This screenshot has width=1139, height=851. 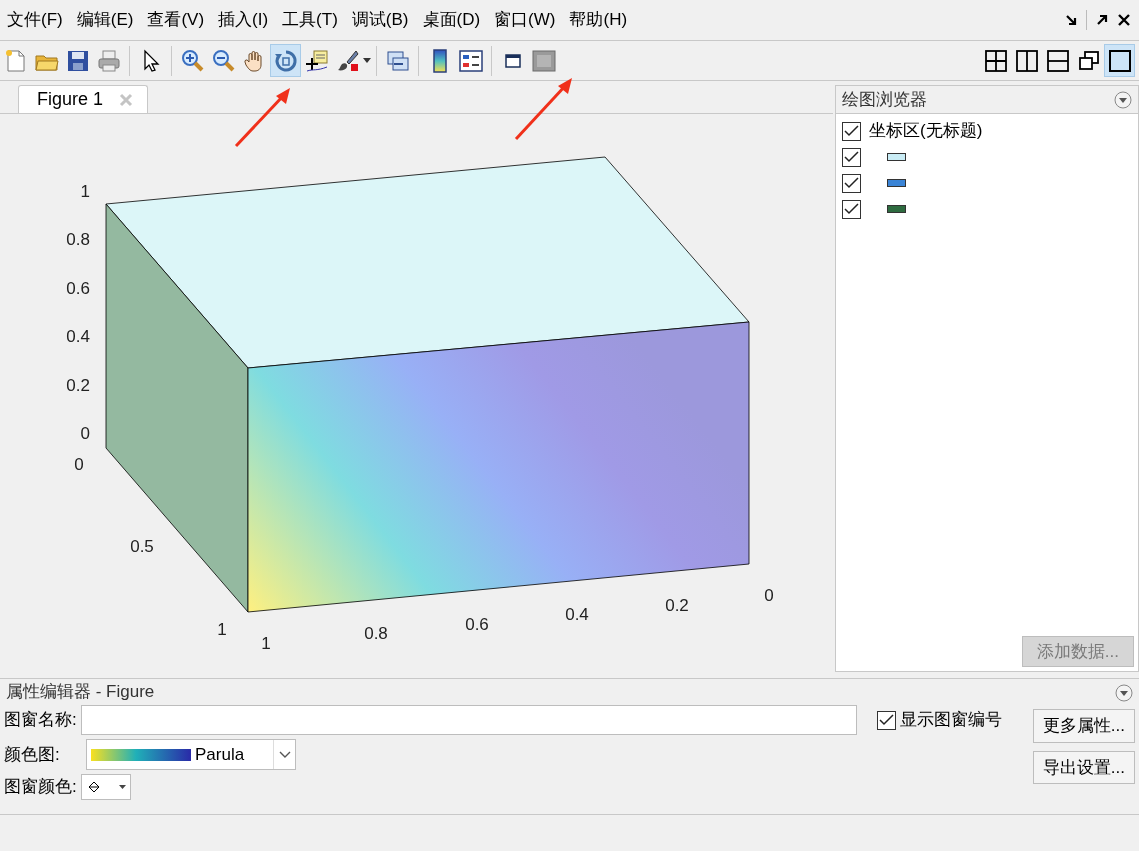 What do you see at coordinates (380, 20) in the screenshot?
I see `menu-item: 调试(B)` at bounding box center [380, 20].